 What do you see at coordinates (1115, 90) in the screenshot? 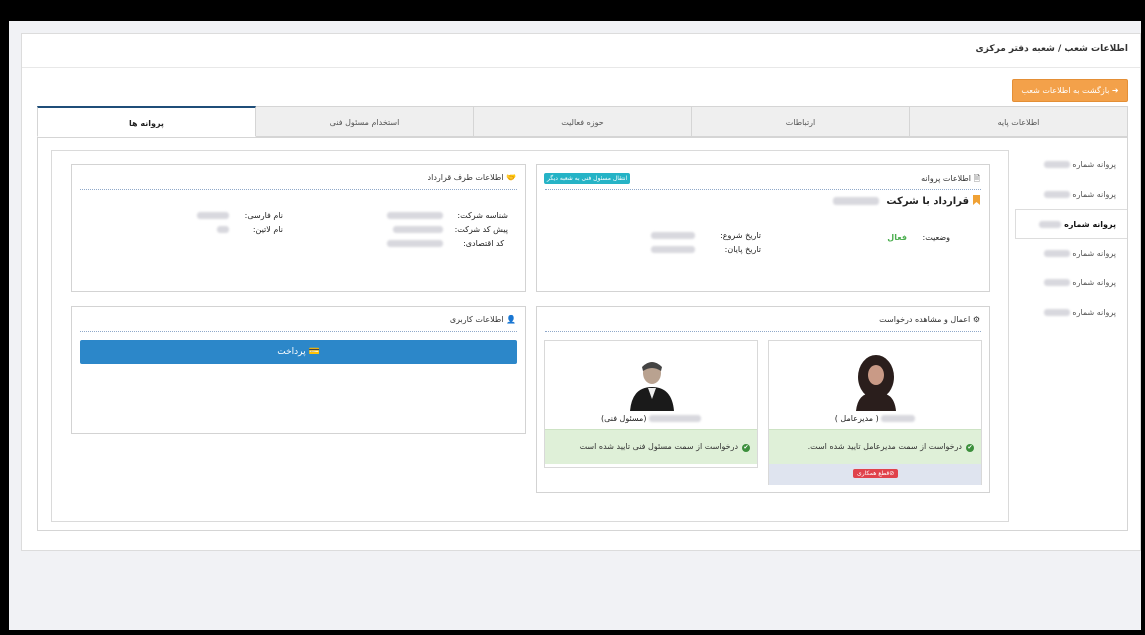
I see `arrow-right-icon: ➜` at bounding box center [1115, 90].